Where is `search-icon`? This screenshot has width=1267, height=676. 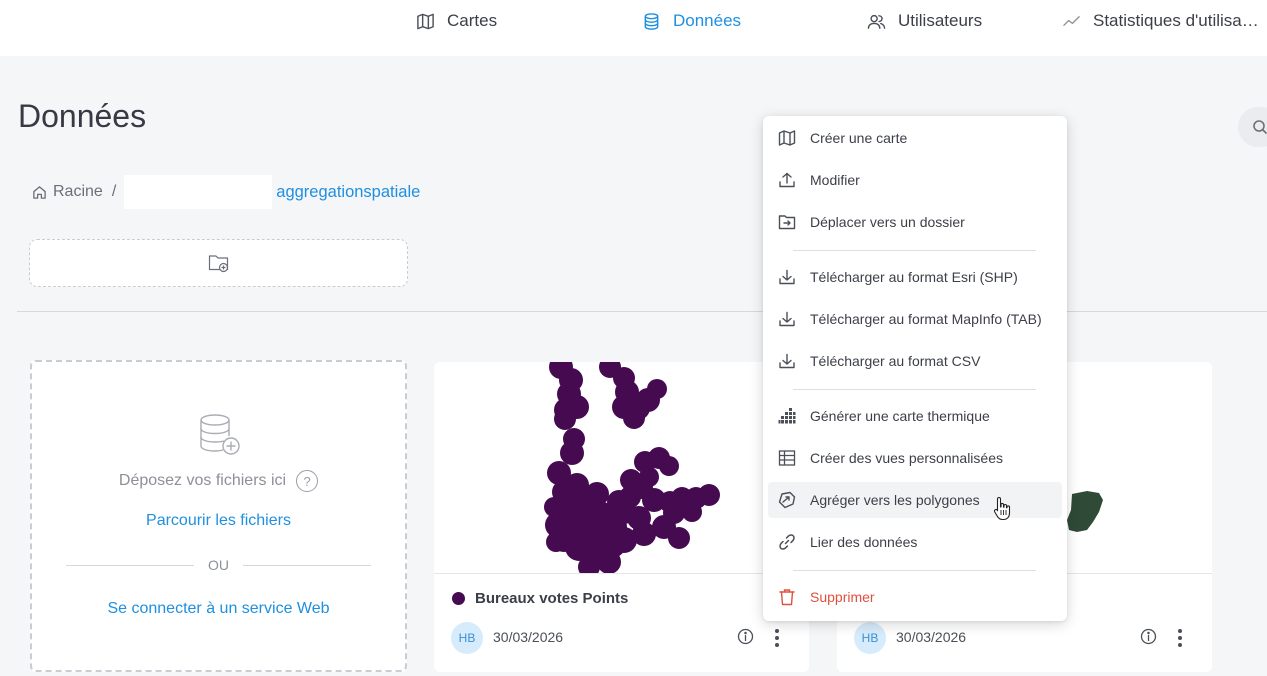
search-icon is located at coordinates (1260, 127).